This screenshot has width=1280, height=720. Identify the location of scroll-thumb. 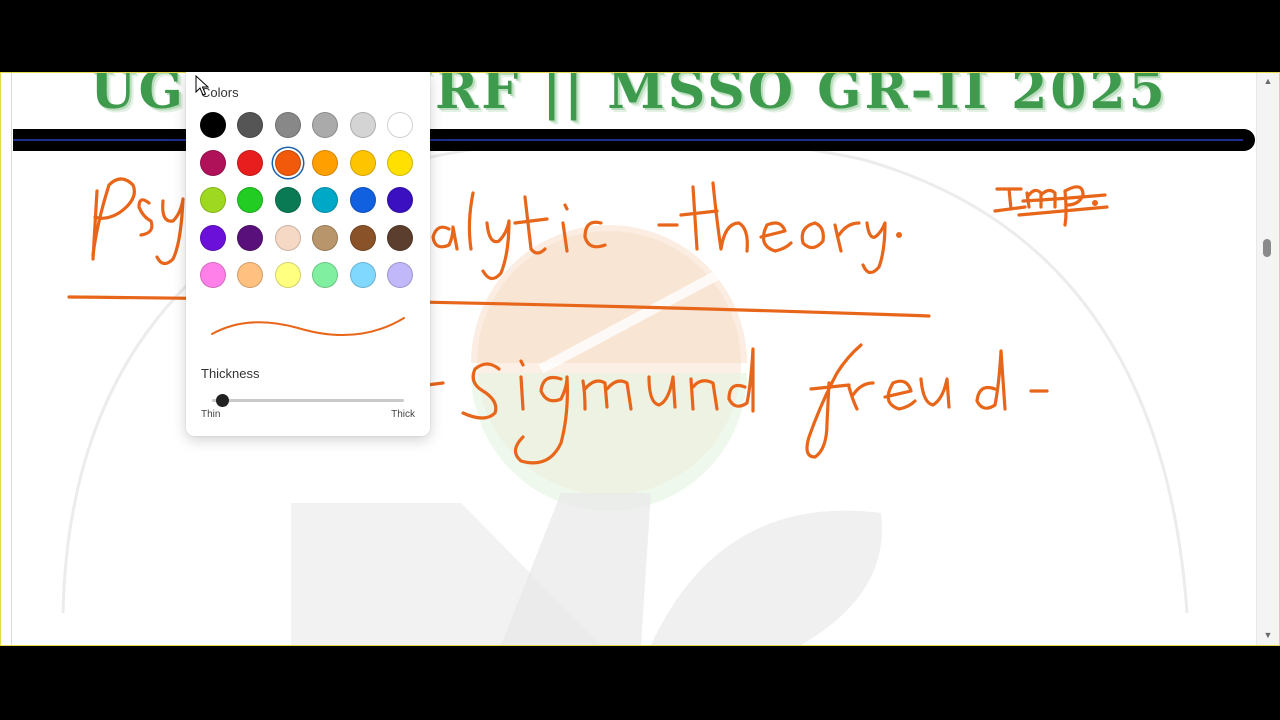
(1267, 248).